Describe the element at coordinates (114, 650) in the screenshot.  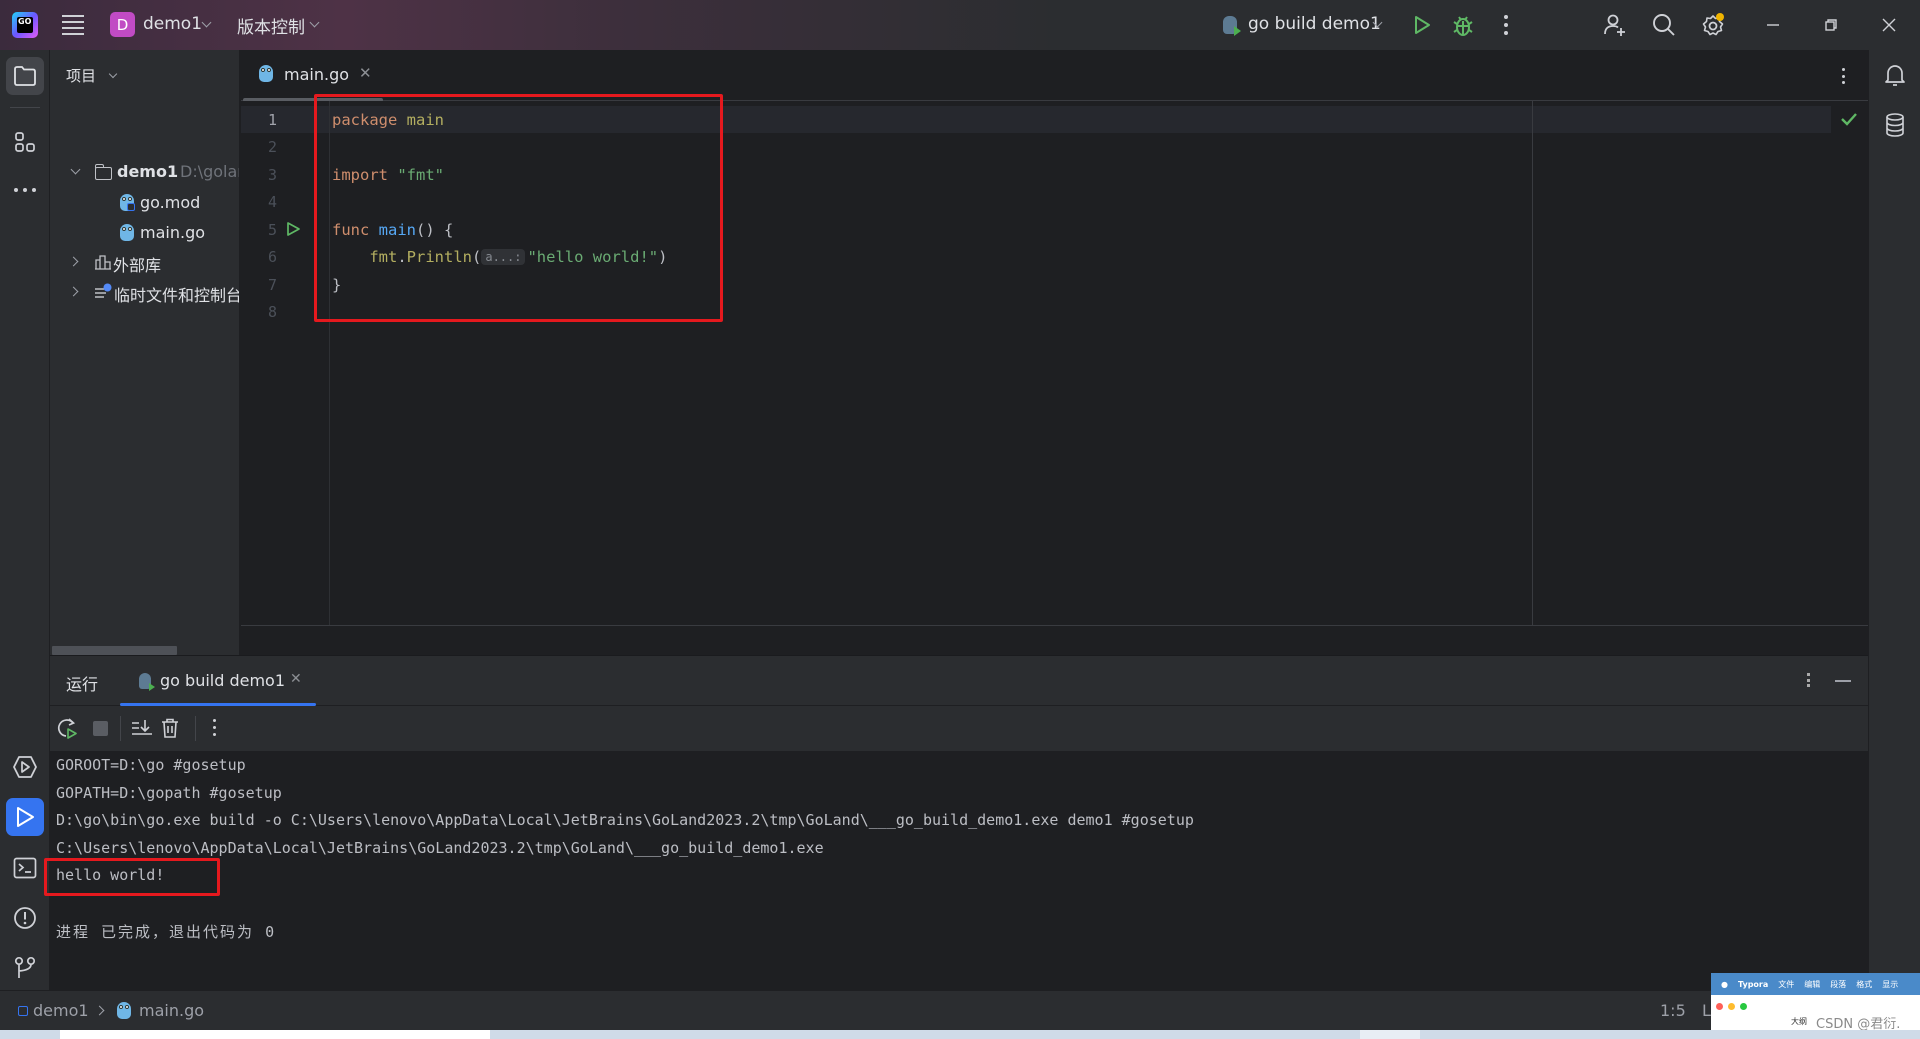
I see `horizontal-scrollbar` at that location.